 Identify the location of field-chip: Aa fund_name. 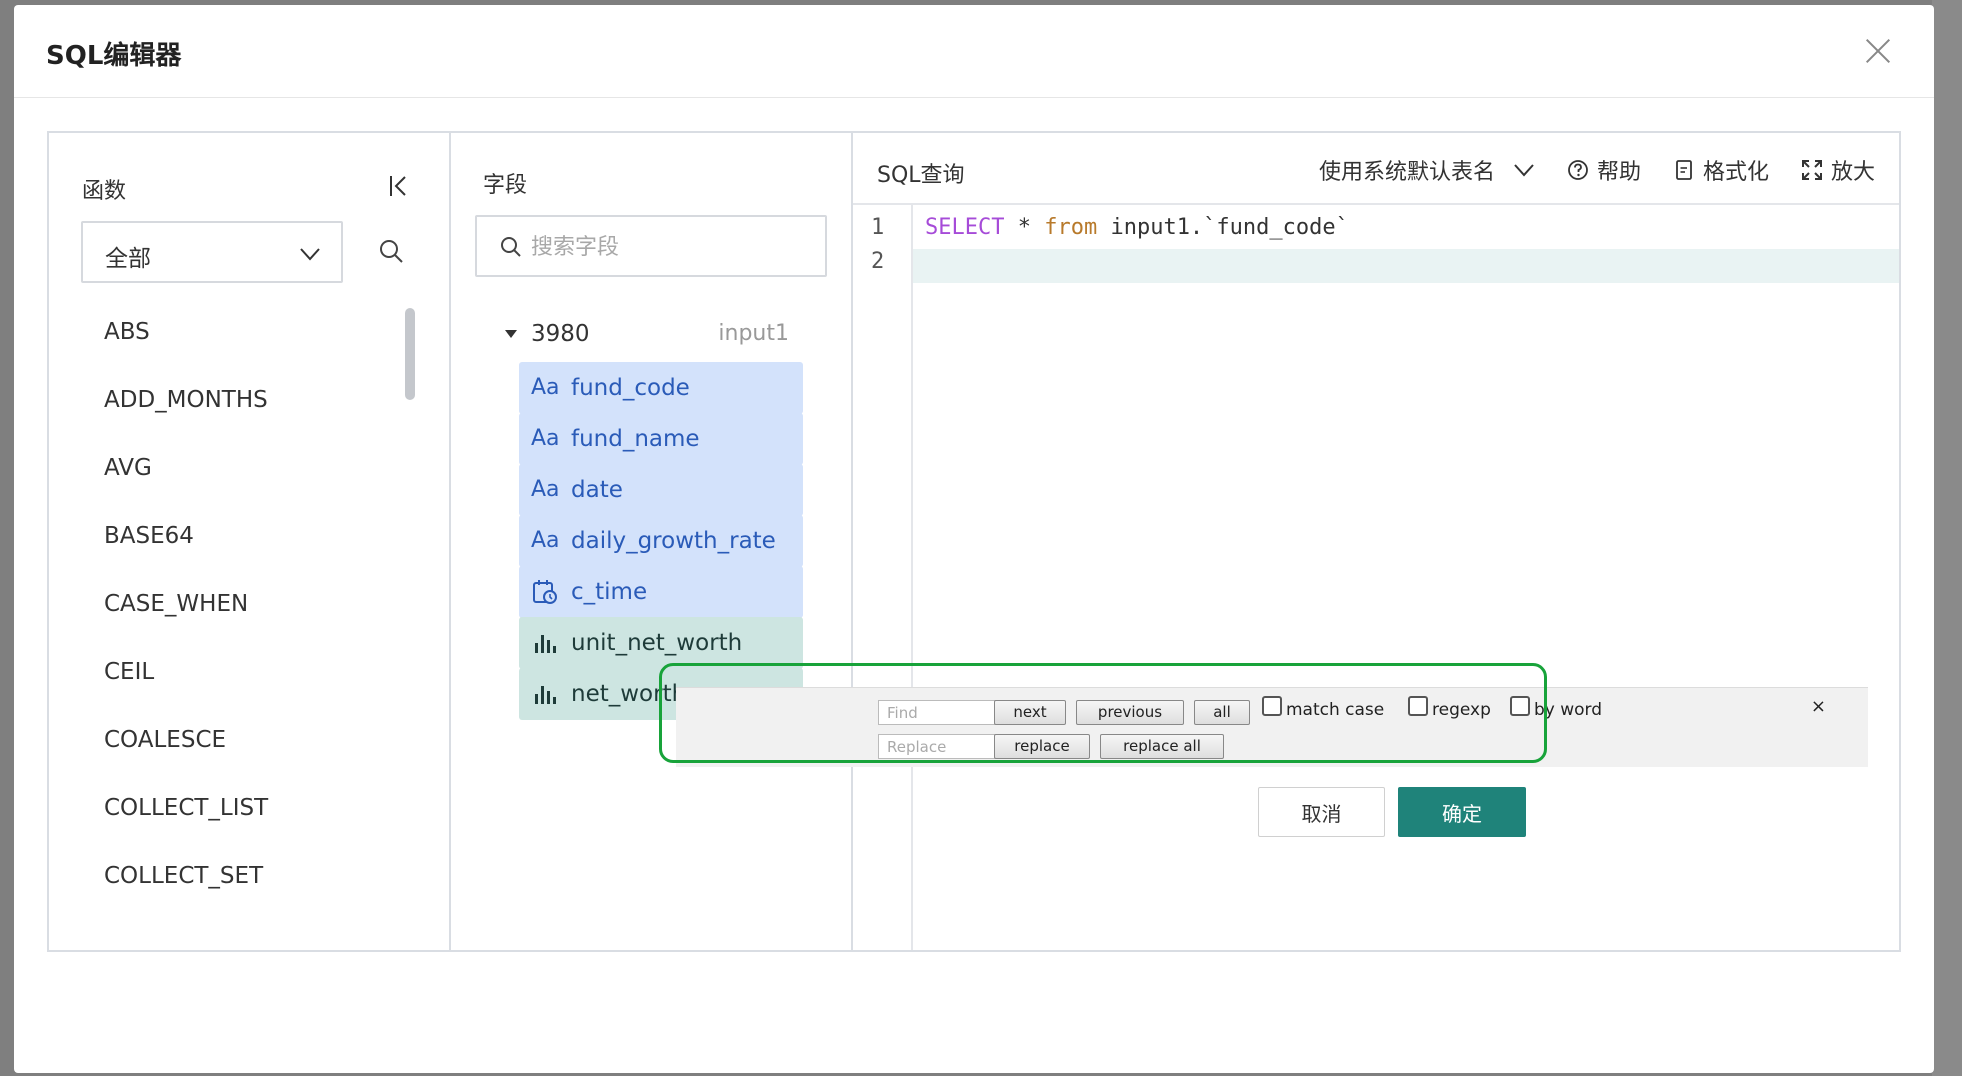
(661, 439).